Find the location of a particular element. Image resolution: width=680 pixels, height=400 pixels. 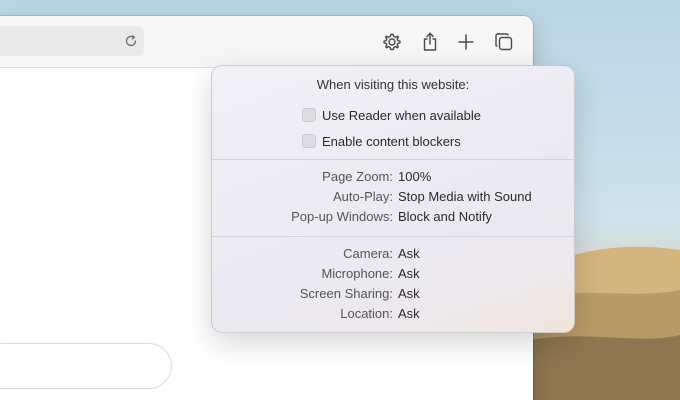

content-blockers-checkbox-row: Enable content blockers is located at coordinates (381, 141).